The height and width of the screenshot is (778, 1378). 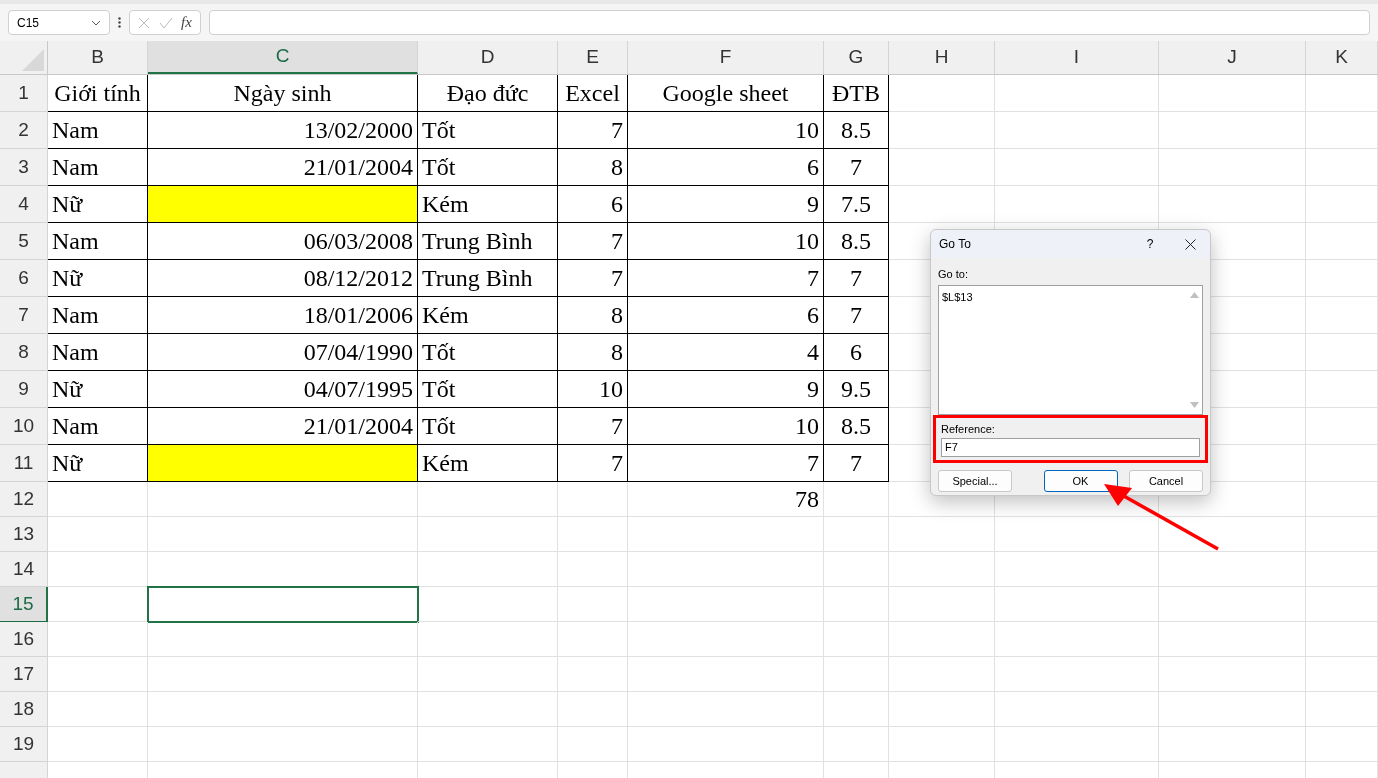 I want to click on table-cell: 8, so click(x=593, y=315).